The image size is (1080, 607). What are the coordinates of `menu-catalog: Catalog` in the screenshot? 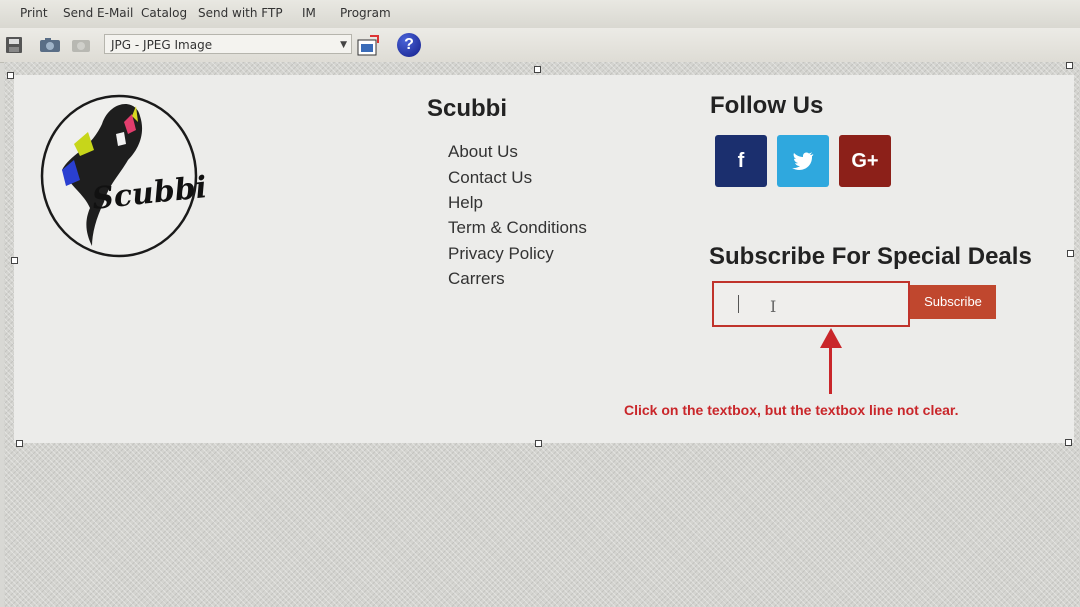 It's located at (164, 13).